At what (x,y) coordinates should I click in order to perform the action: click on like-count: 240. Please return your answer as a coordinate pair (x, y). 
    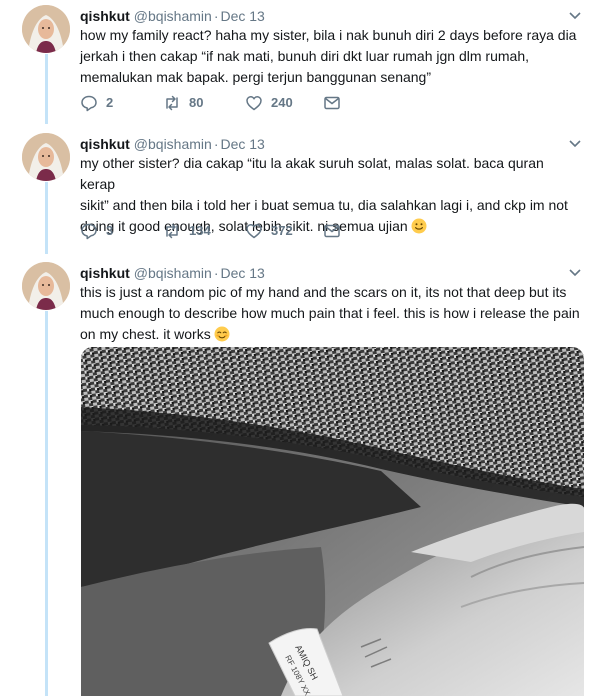
    Looking at the image, I should click on (282, 102).